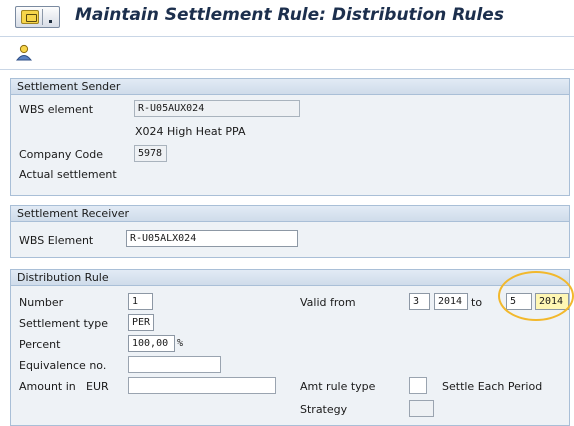 The width and height of the screenshot is (574, 426). What do you see at coordinates (492, 386) in the screenshot?
I see `amount-rule-type-text: Settle Each Period` at bounding box center [492, 386].